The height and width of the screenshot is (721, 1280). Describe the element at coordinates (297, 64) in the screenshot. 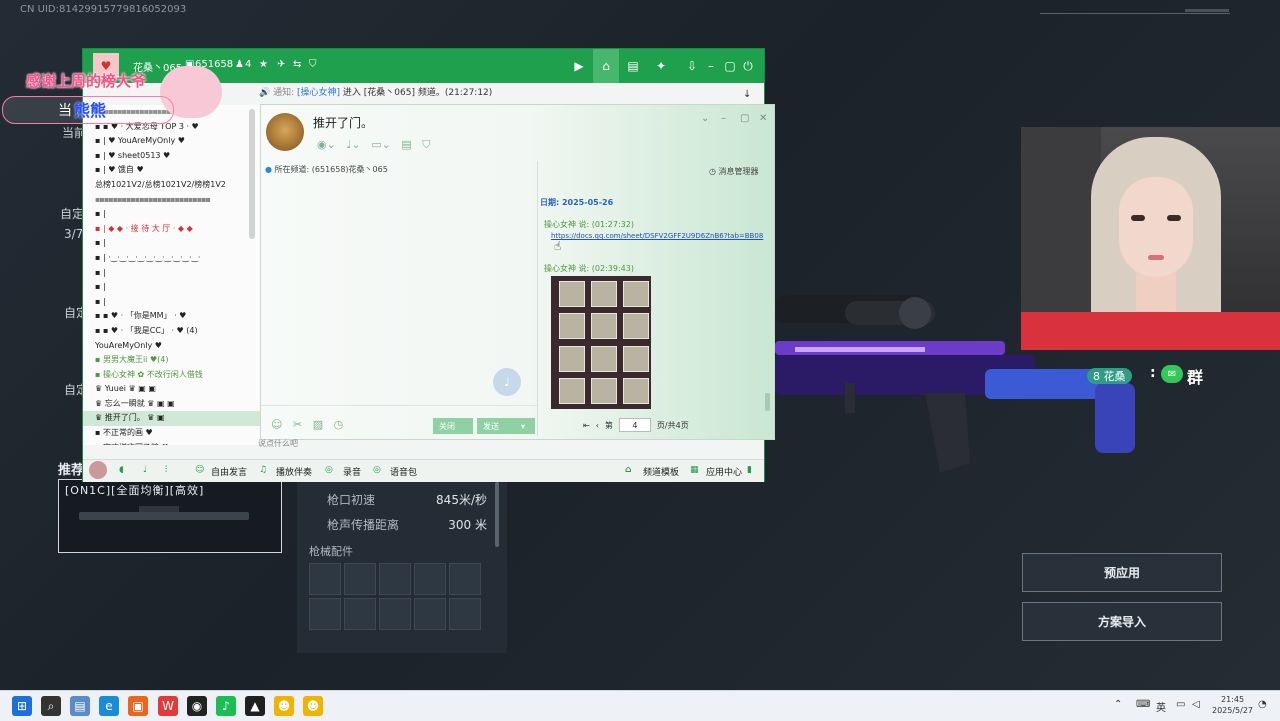

I see `share-icon: ⇆` at that location.